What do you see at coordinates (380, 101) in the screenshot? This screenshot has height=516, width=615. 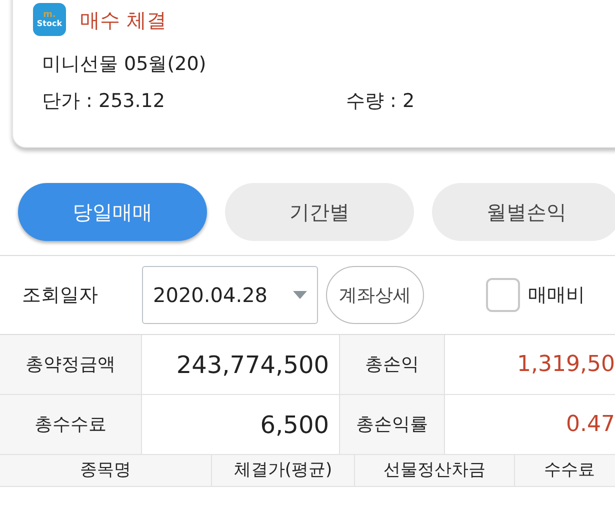 I see `quantity-text: 수량 : 2` at bounding box center [380, 101].